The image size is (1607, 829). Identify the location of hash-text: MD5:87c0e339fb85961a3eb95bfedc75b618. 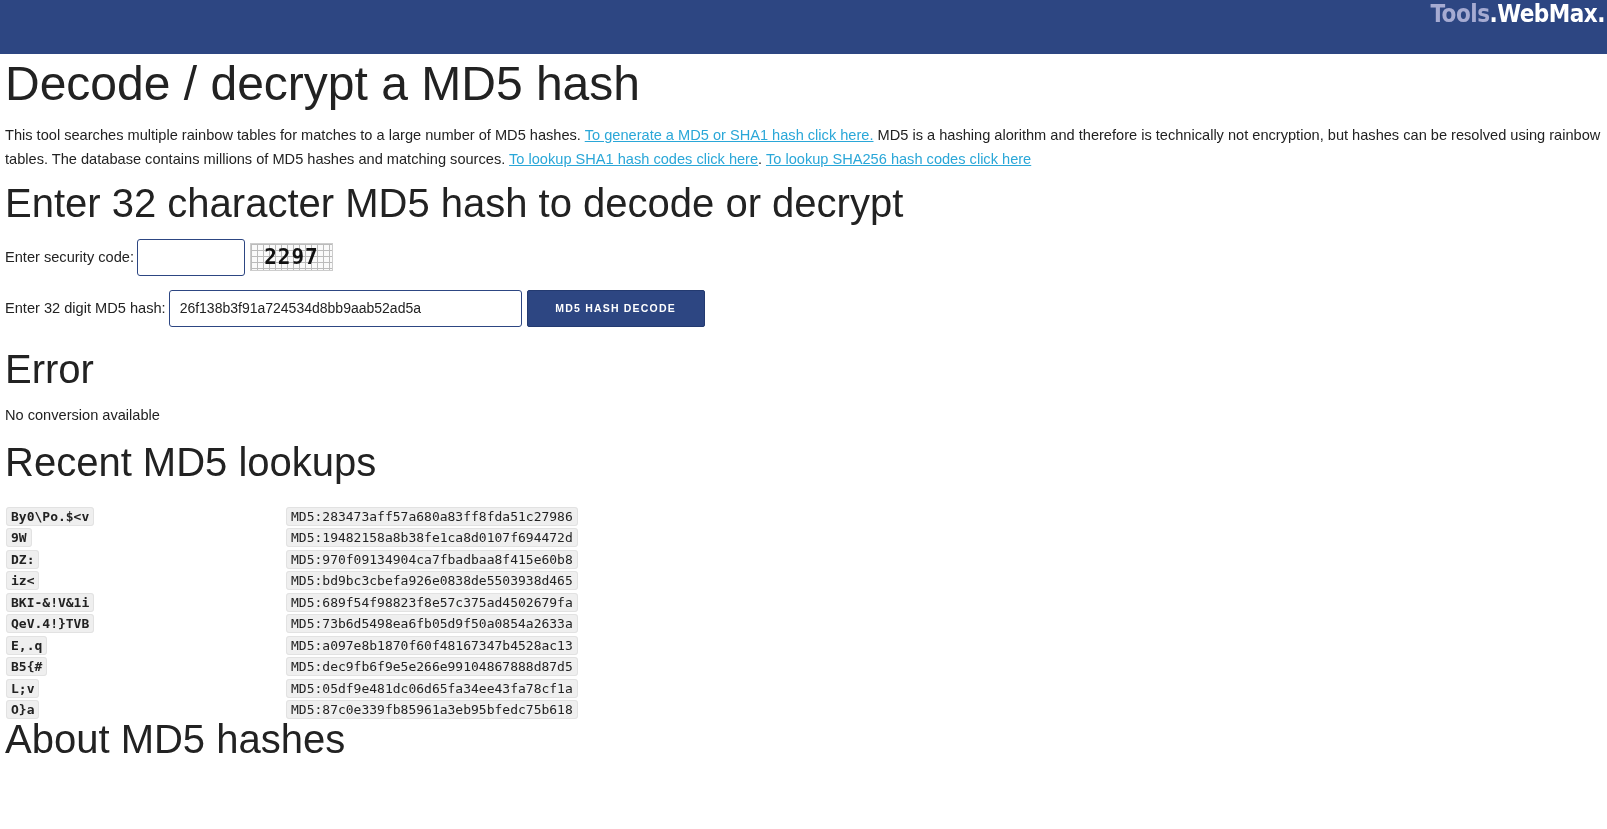
(432, 710).